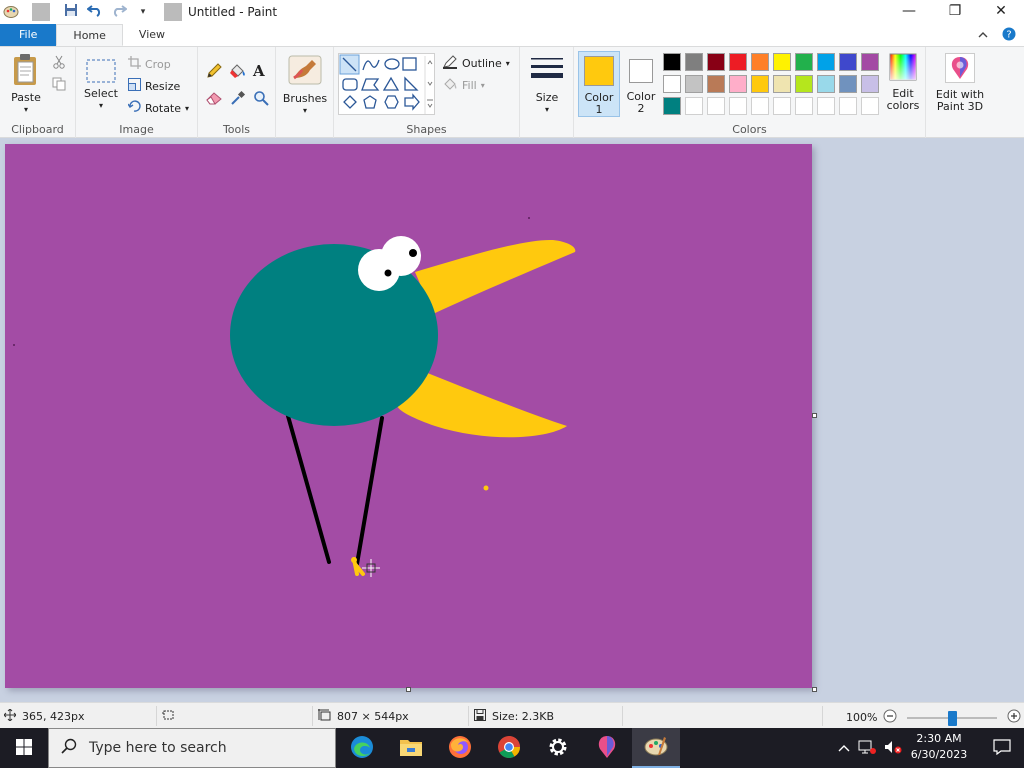  What do you see at coordinates (28, 35) in the screenshot?
I see `tab-file: File` at bounding box center [28, 35].